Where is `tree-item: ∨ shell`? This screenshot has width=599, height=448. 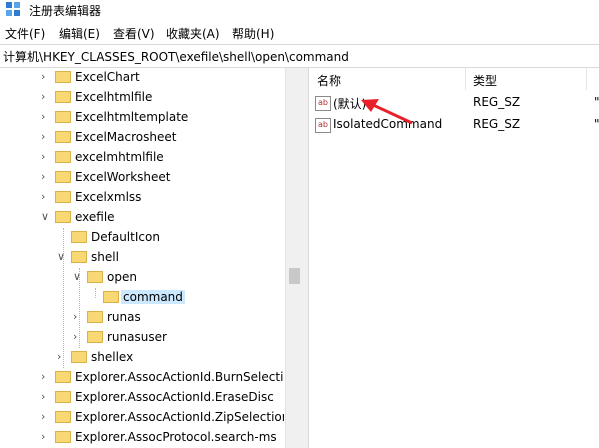
tree-item: ∨ shell is located at coordinates (142, 258).